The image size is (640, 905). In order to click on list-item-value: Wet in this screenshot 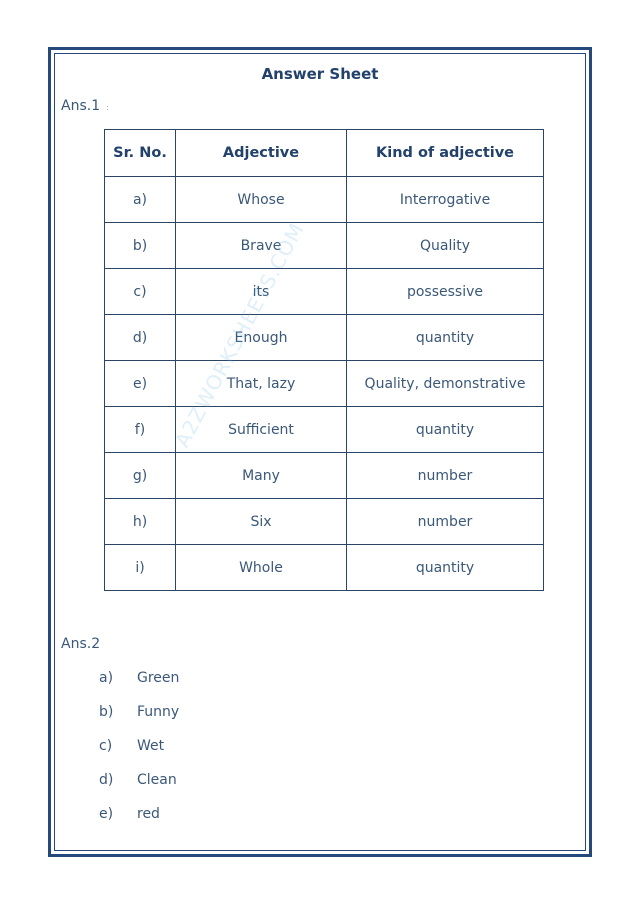, I will do `click(151, 746)`.